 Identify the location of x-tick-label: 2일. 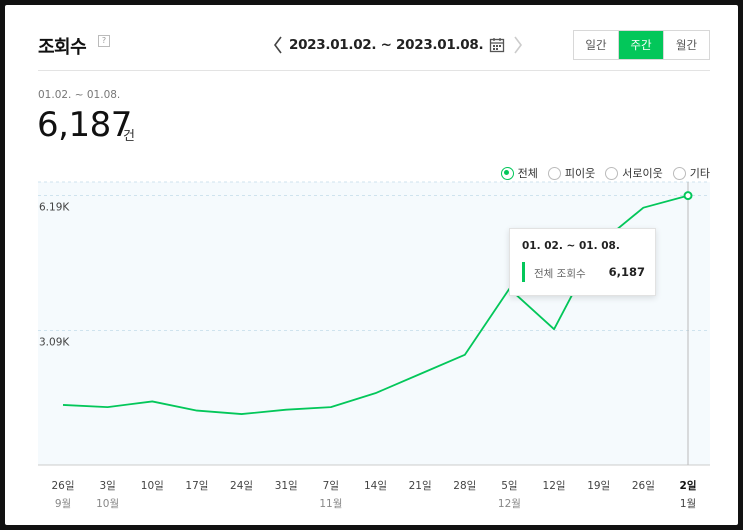
(688, 485).